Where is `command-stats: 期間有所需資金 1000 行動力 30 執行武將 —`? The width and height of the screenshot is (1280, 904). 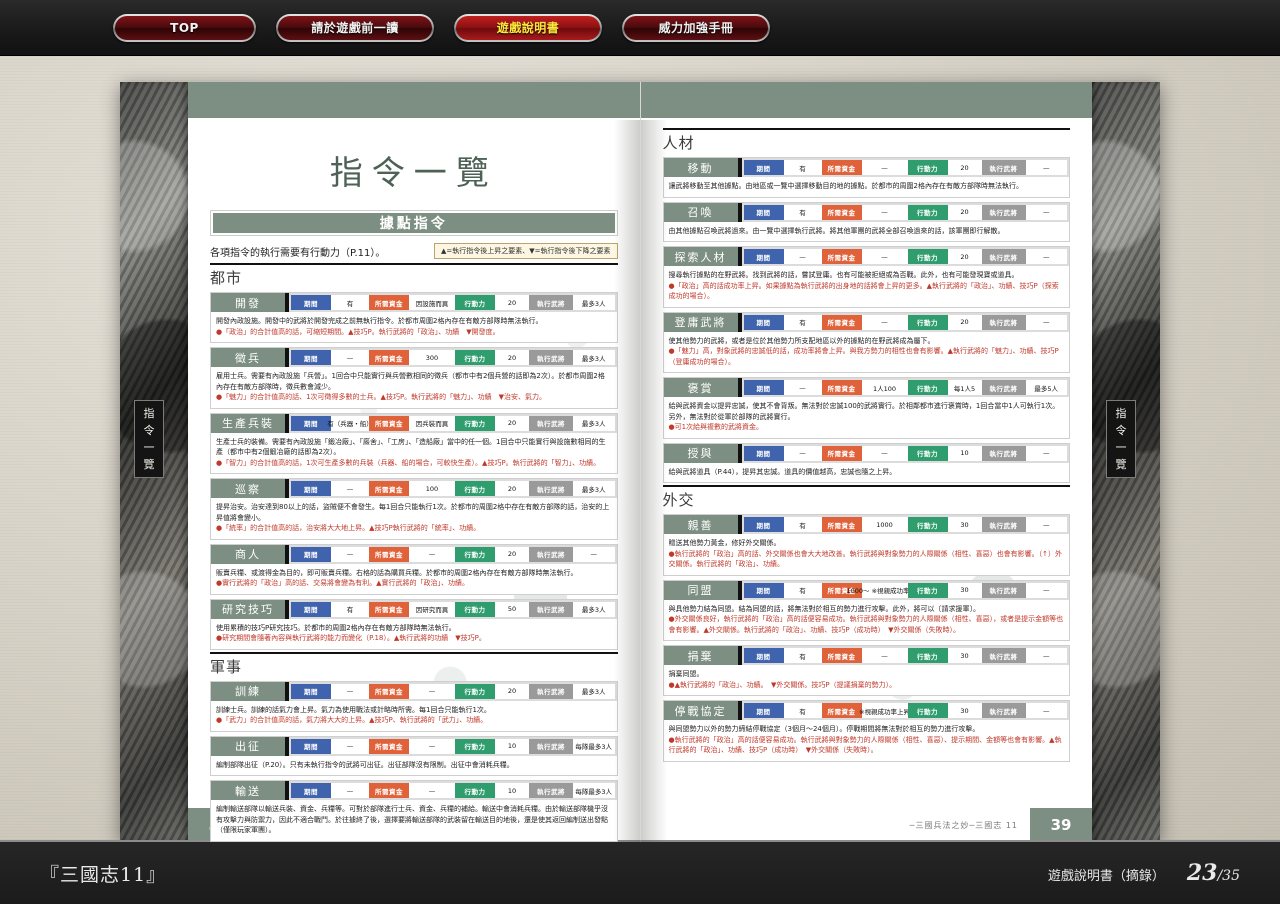
command-stats: 期間有所需資金 1000 行動力 30 執行武將 — is located at coordinates (905, 524).